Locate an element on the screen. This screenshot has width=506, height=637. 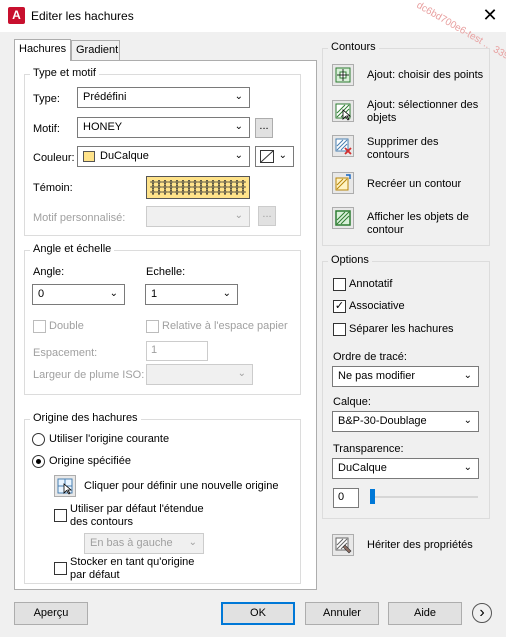
background-color-dropdown: ⌄ is located at coordinates (274, 156).